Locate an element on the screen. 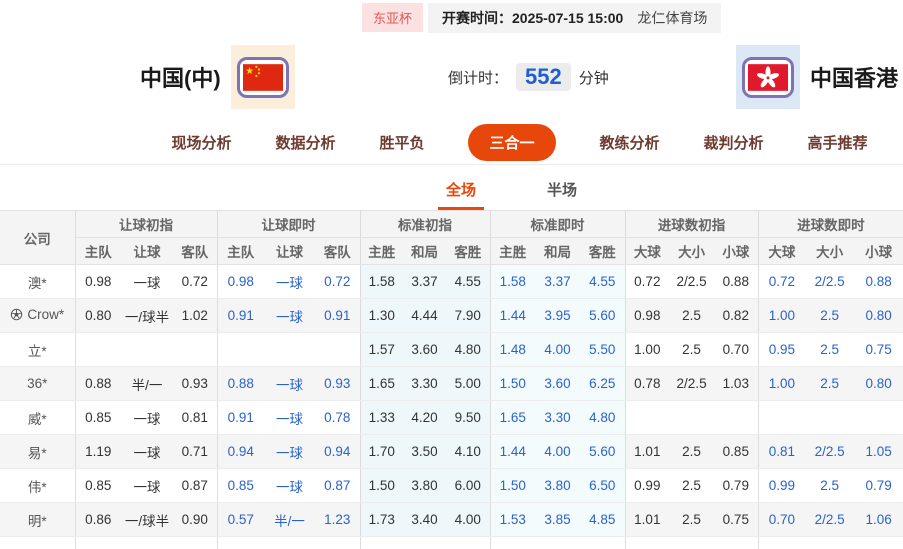  company-cell: 明* is located at coordinates (37, 519).